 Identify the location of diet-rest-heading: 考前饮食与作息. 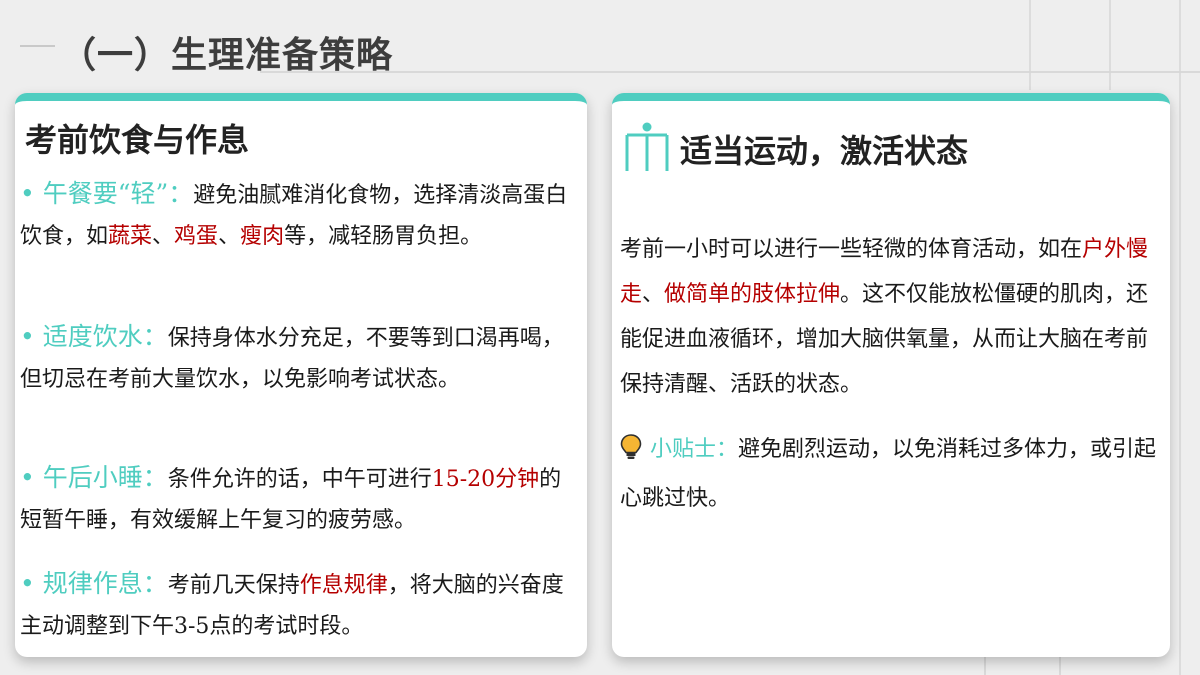
(137, 140).